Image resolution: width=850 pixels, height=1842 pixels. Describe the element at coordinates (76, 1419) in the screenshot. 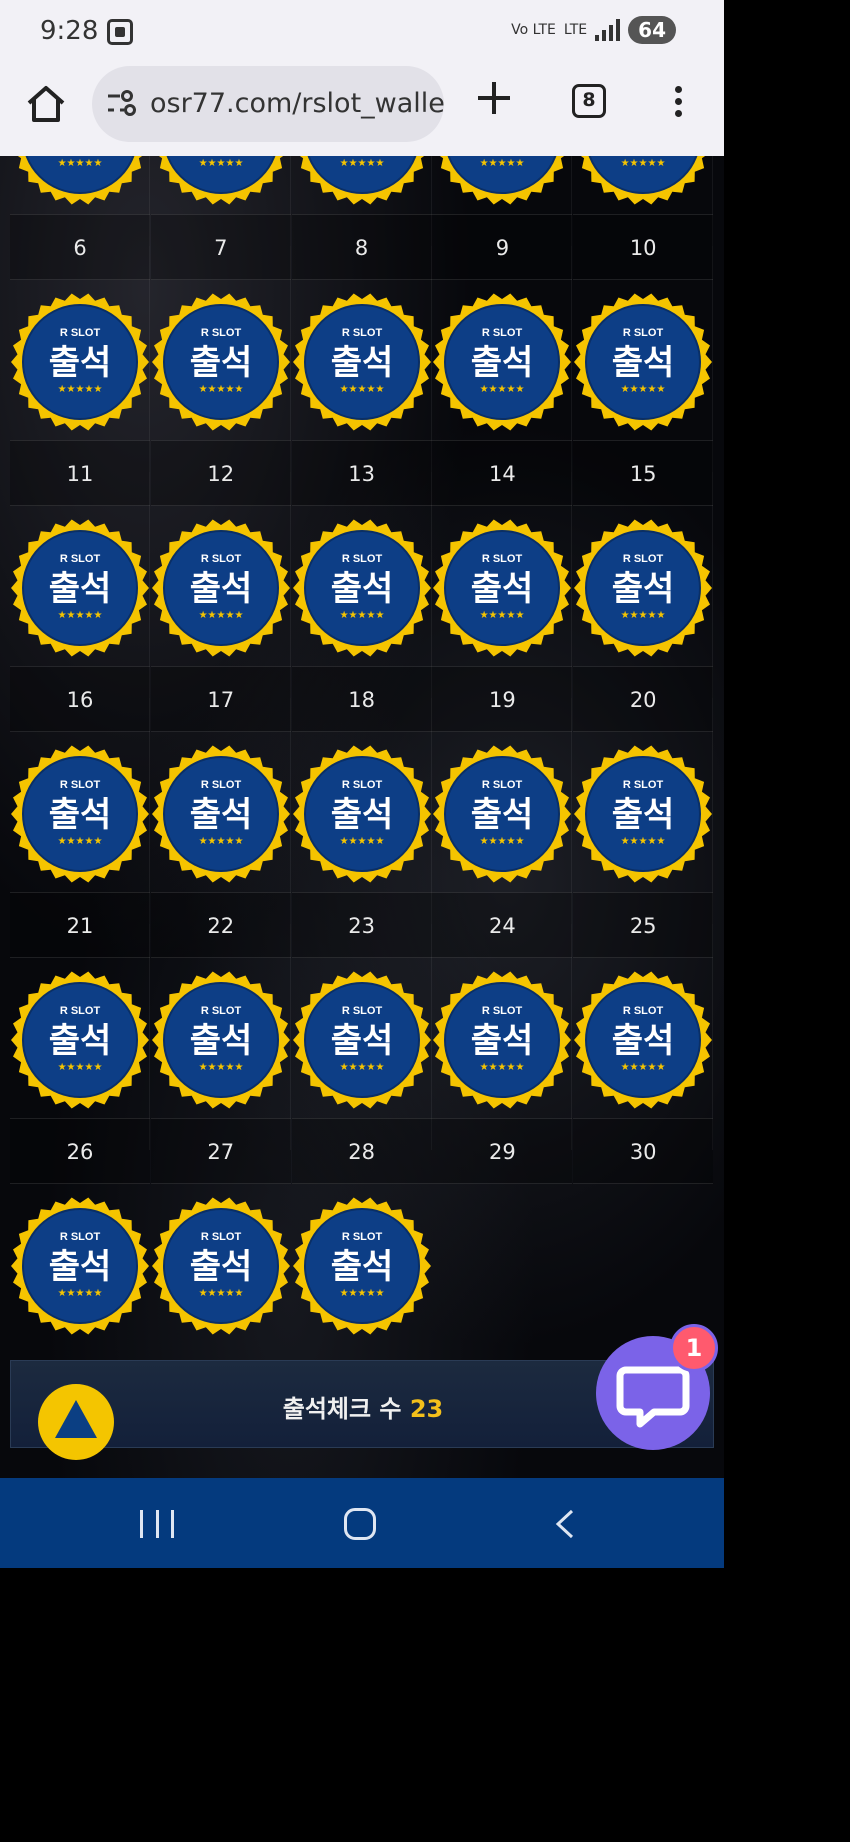

I see `triangle-up-icon` at that location.